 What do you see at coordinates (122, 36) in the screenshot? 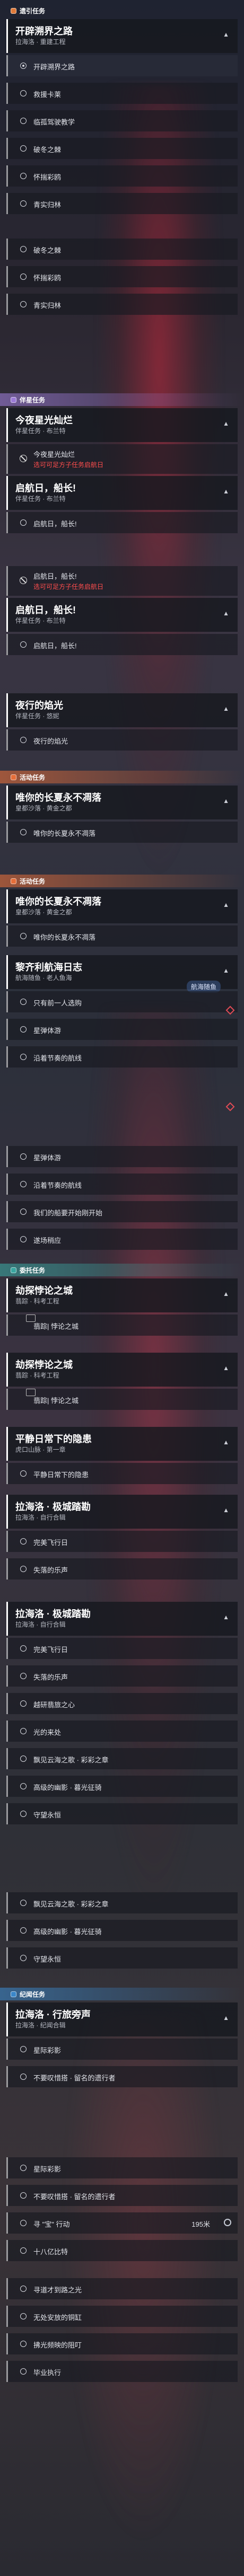
I see `quest-card: 开辟溯界之路 拉海洛 · 重建工程 ▲` at bounding box center [122, 36].